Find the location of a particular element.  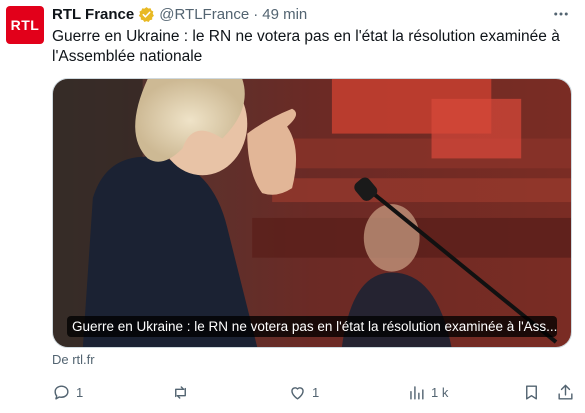

views-count: 1 k is located at coordinates (440, 392).